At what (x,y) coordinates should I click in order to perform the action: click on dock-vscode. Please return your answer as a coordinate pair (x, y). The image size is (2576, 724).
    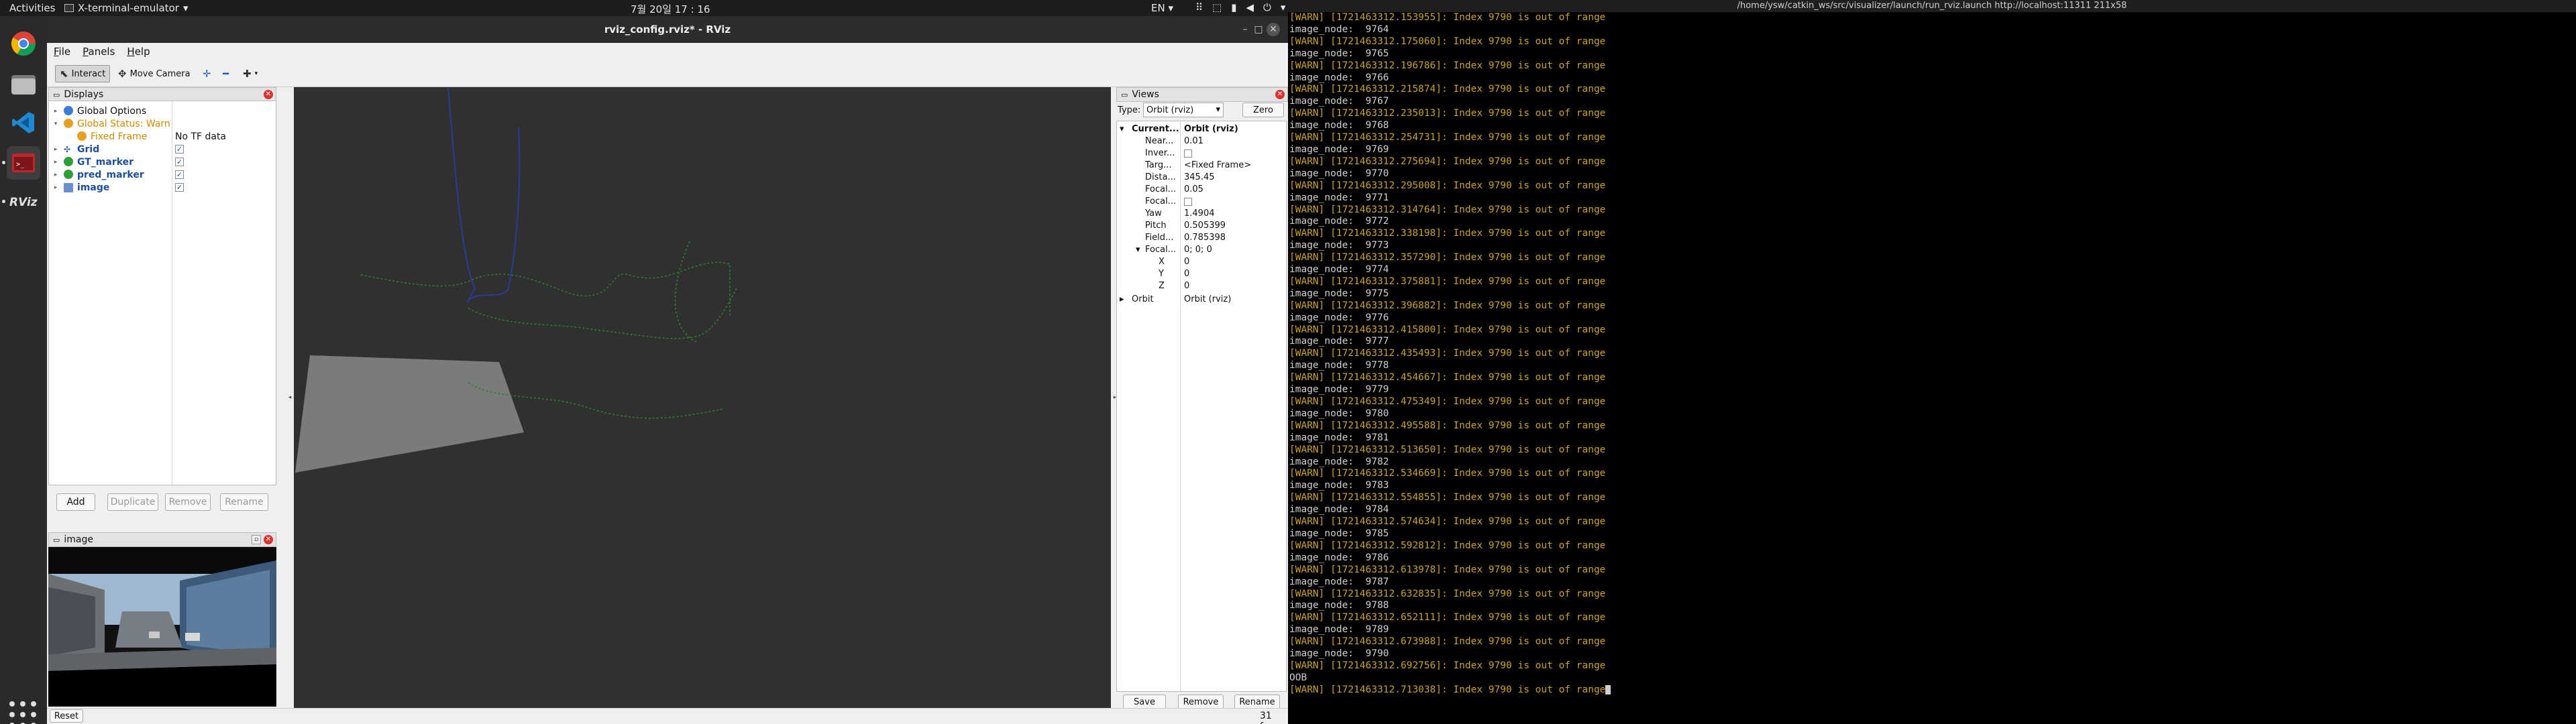
    Looking at the image, I should click on (23, 122).